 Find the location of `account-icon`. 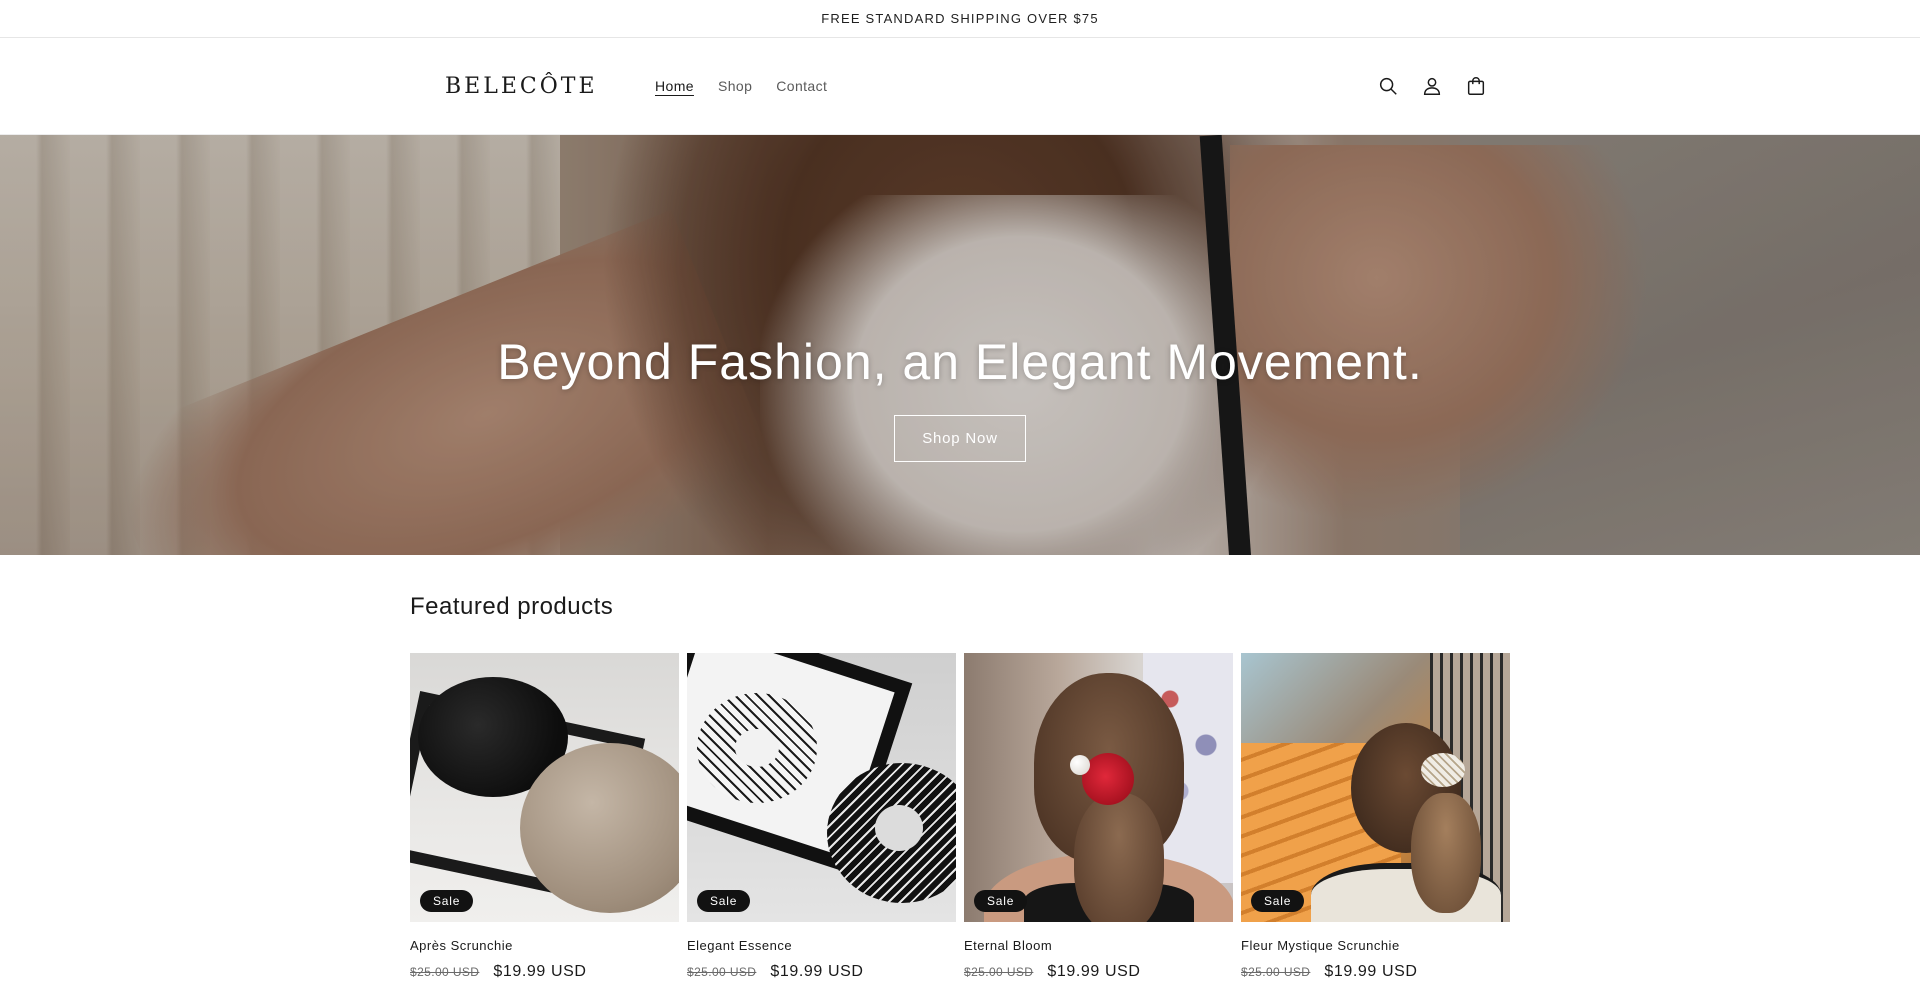

account-icon is located at coordinates (1432, 86).